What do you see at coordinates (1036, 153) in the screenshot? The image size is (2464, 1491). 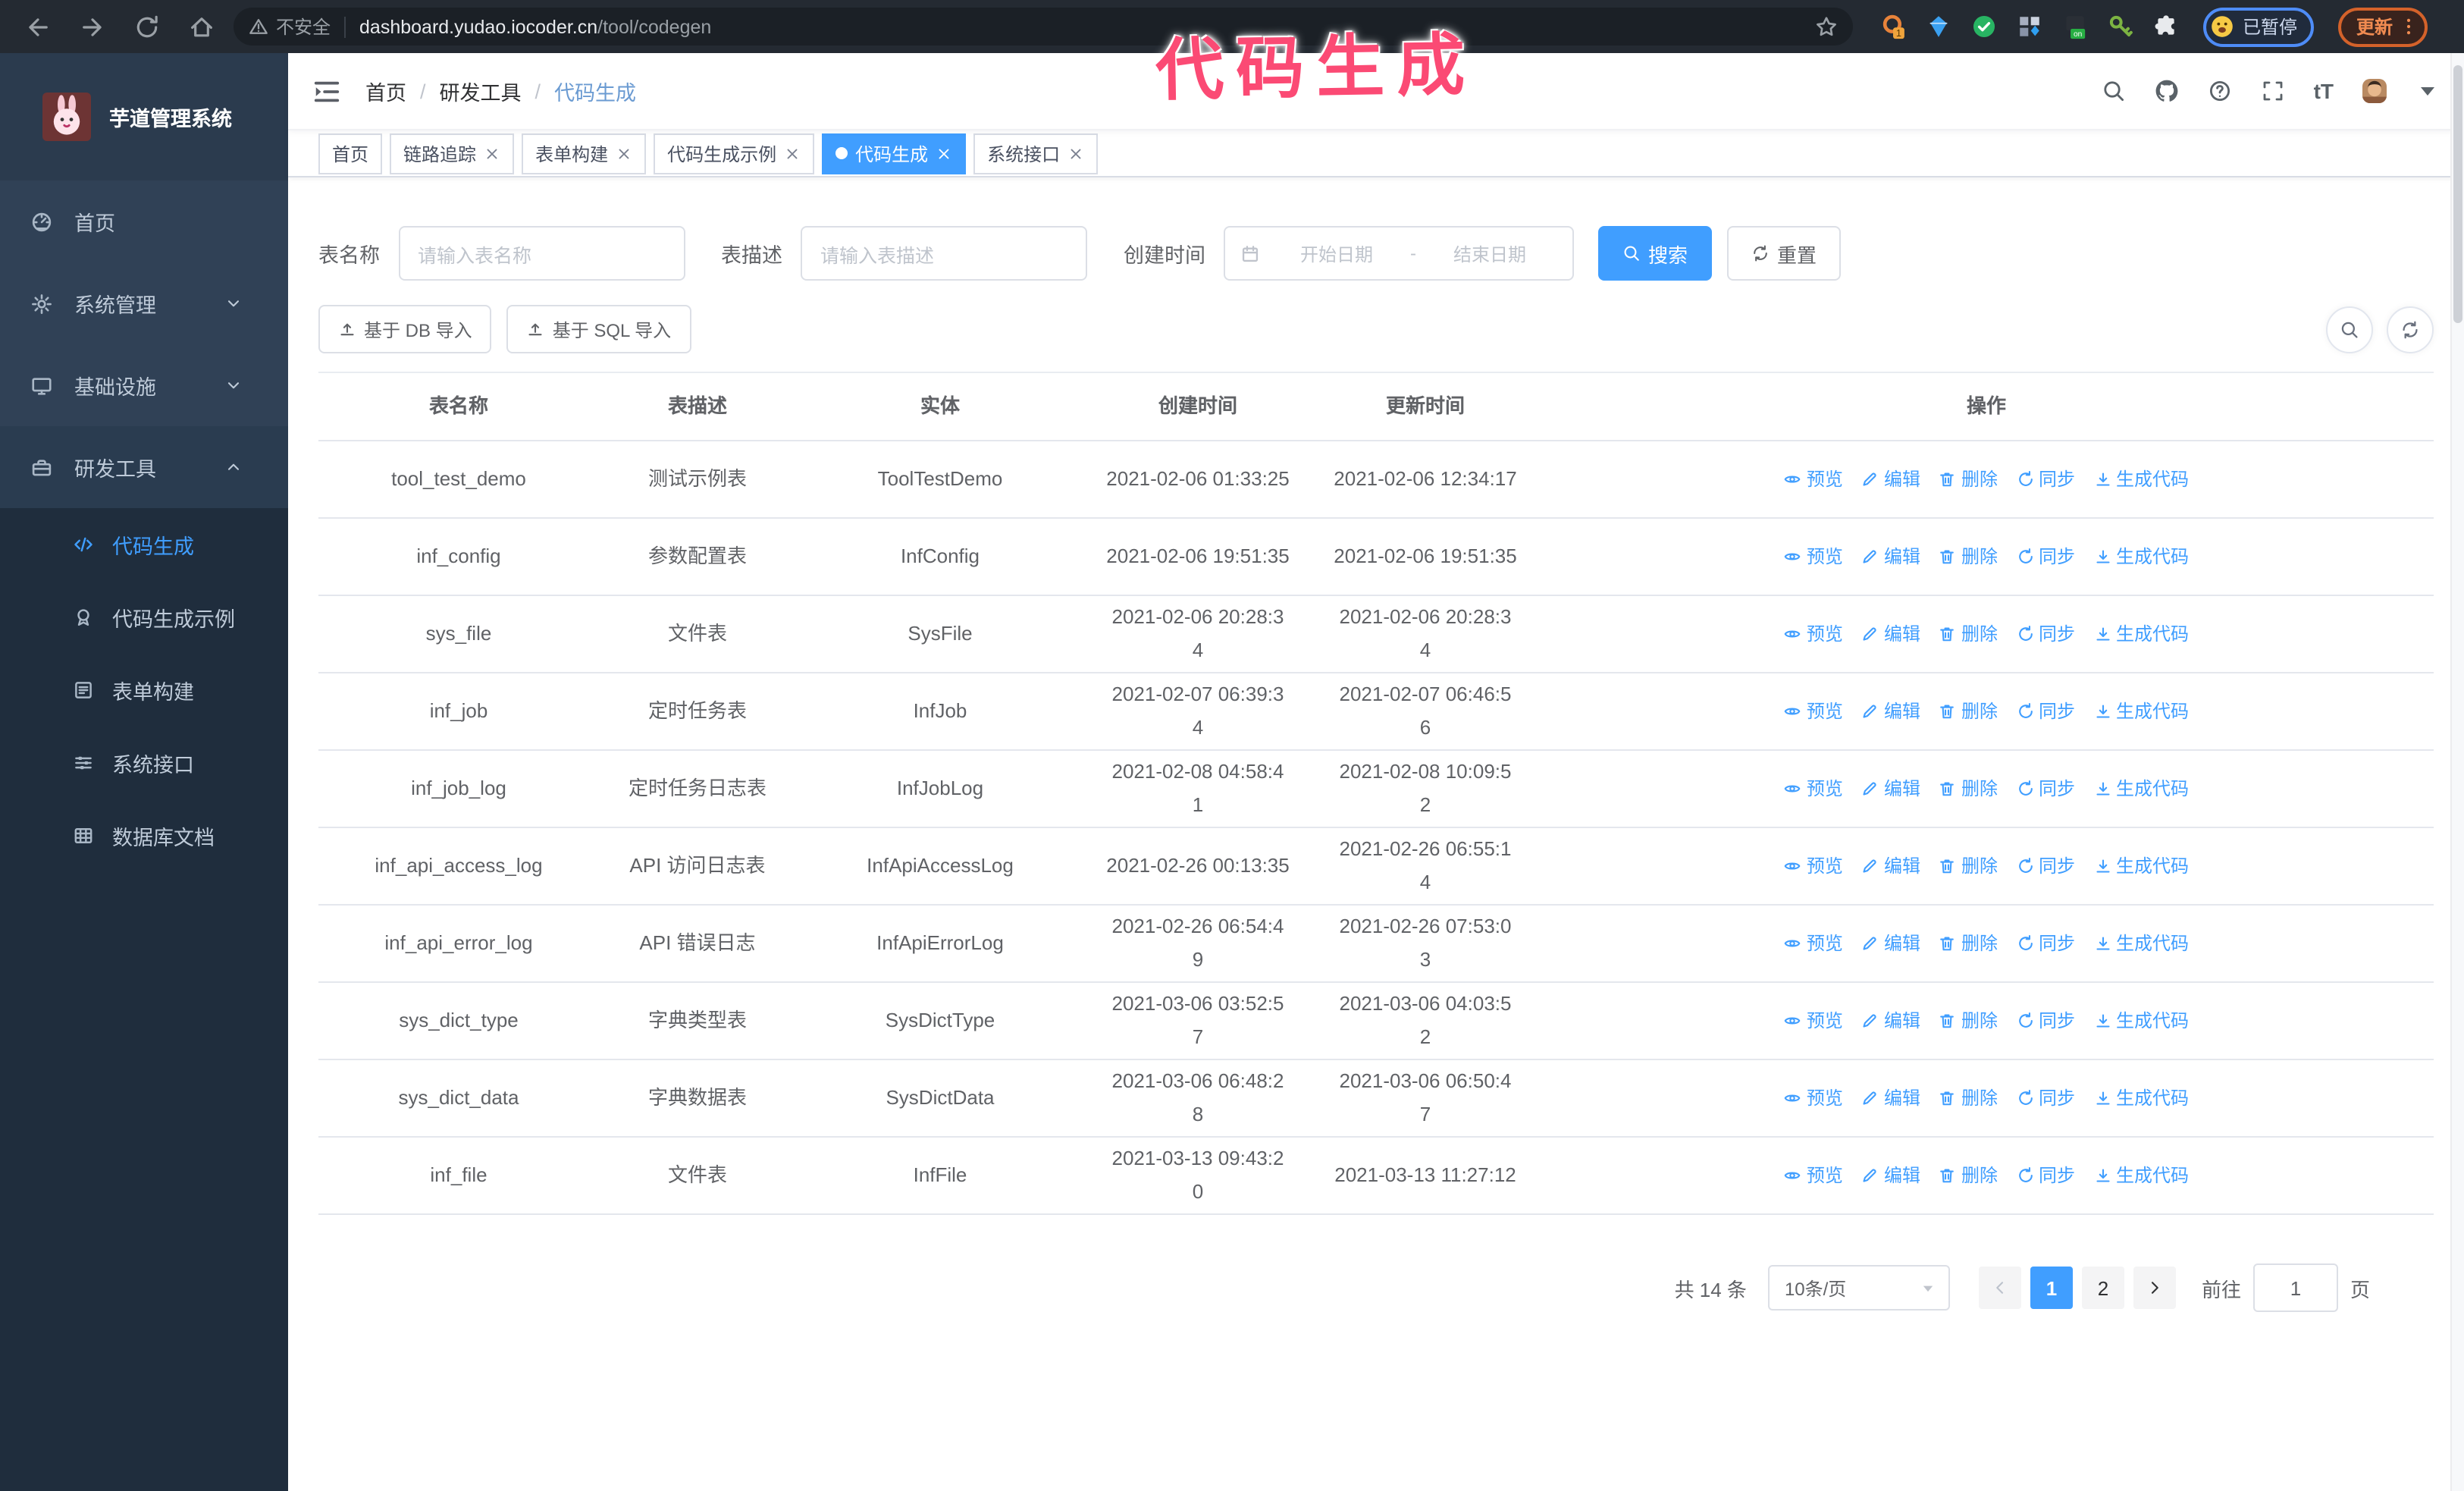 I see `view-tab: 系统接口` at bounding box center [1036, 153].